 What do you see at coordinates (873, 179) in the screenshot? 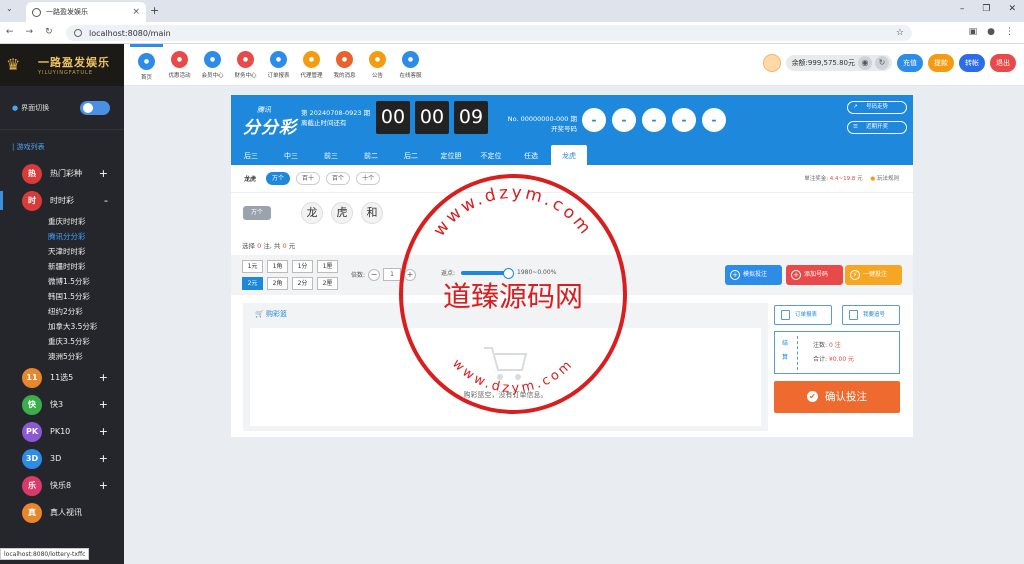
I see `rules-icon: ●` at bounding box center [873, 179].